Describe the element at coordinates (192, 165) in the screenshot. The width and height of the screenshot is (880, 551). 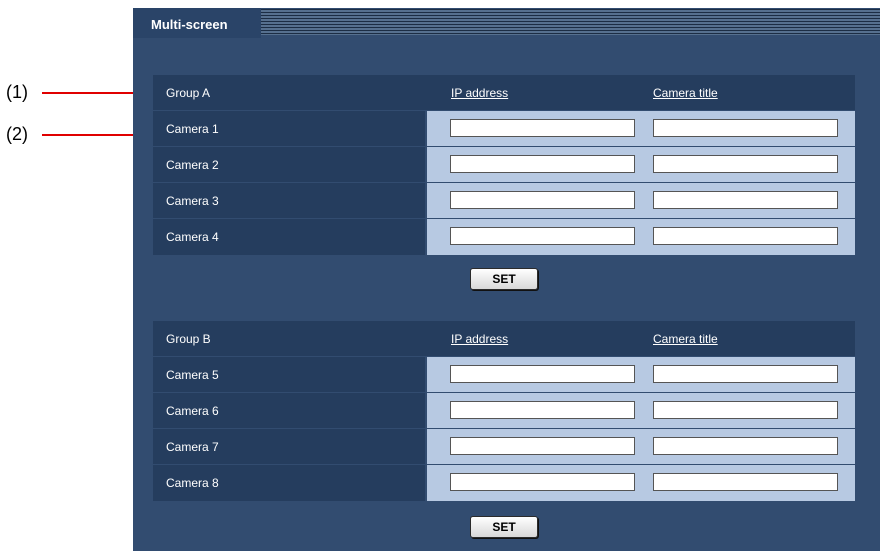
I see `camera-2-label: Camera 2` at that location.